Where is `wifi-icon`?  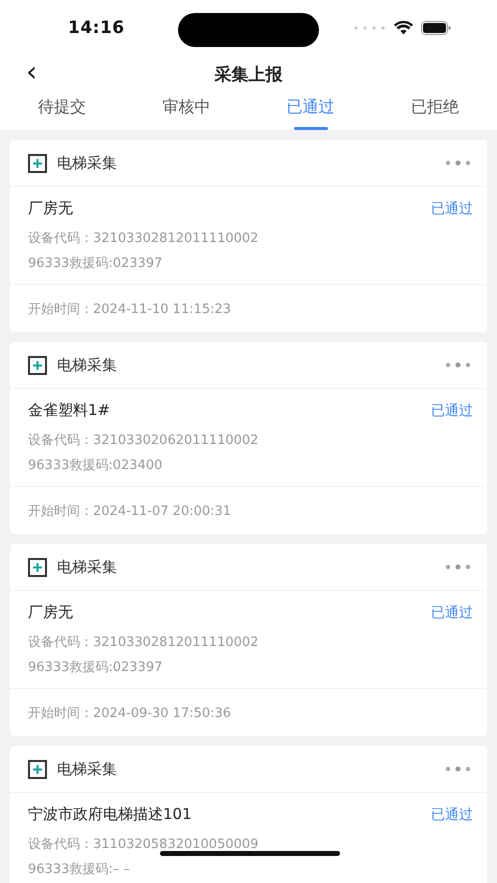
wifi-icon is located at coordinates (403, 28).